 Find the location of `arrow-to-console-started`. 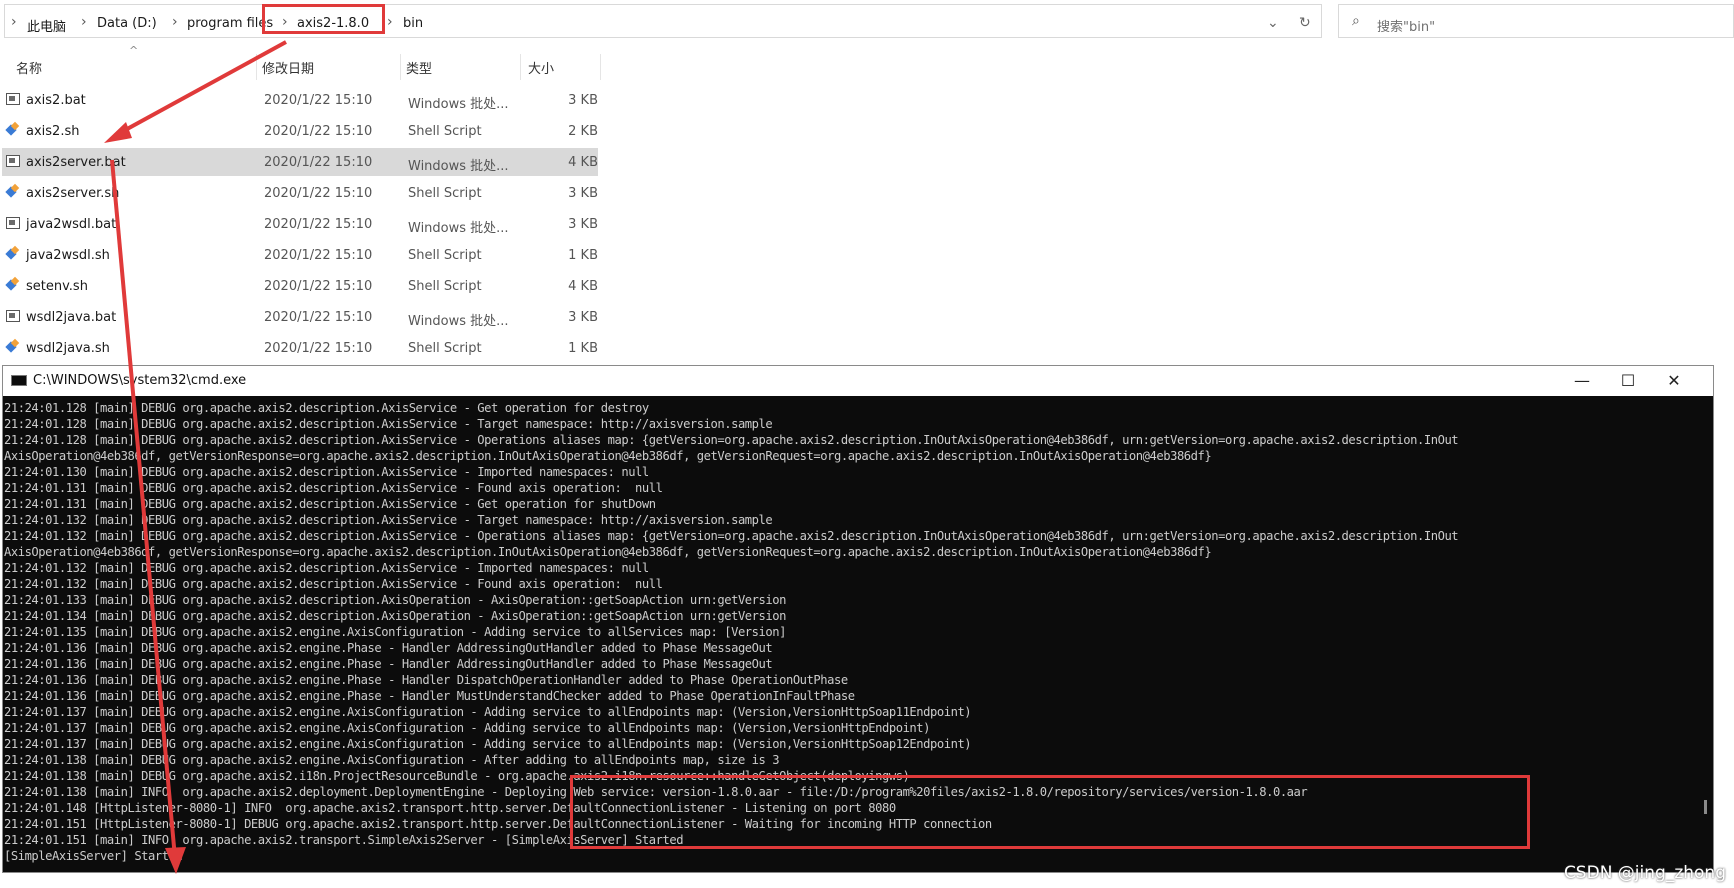

arrow-to-console-started is located at coordinates (143, 509).